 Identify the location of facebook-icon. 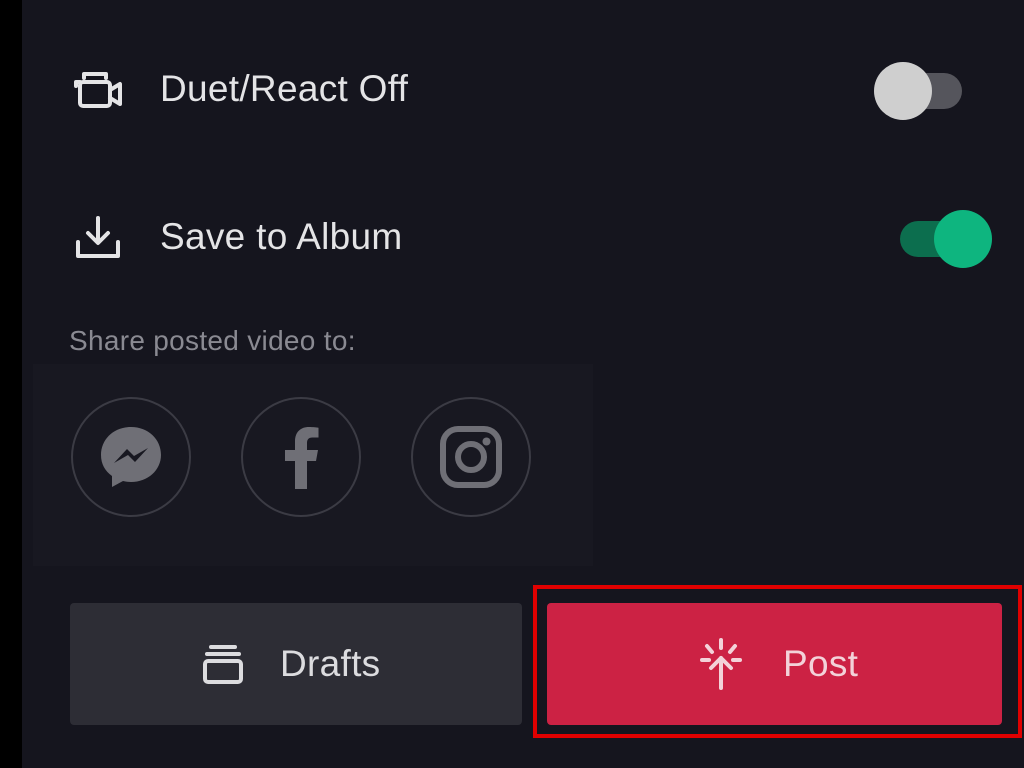
(302, 458).